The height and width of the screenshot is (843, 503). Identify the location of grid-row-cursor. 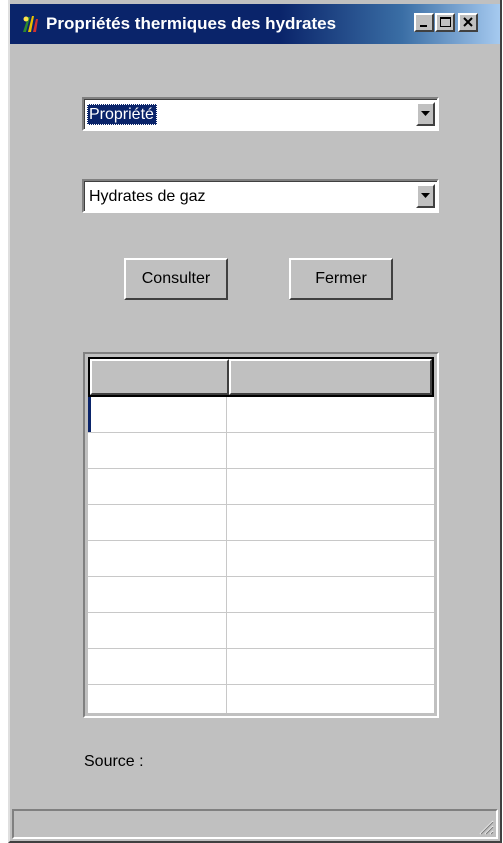
(89, 414).